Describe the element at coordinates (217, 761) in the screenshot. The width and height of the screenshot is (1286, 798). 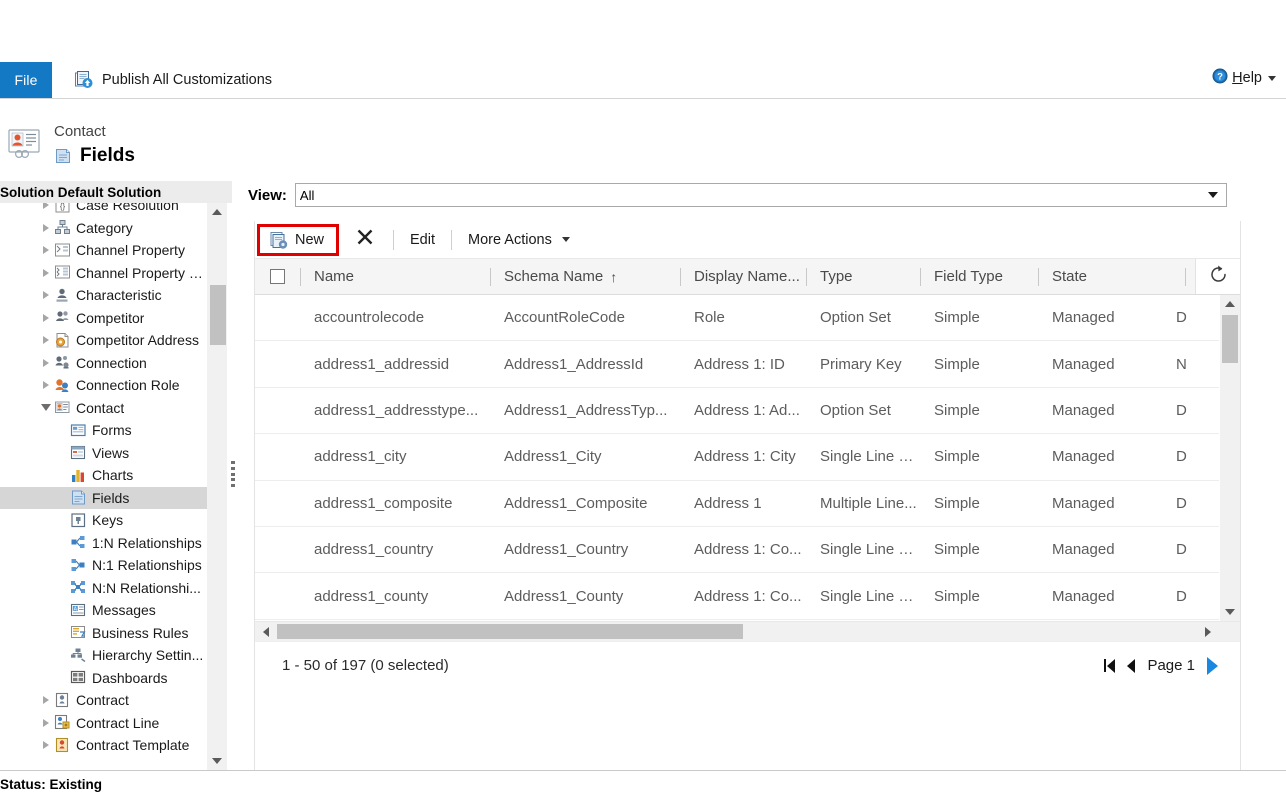
I see `tree-scroll-down-button` at that location.